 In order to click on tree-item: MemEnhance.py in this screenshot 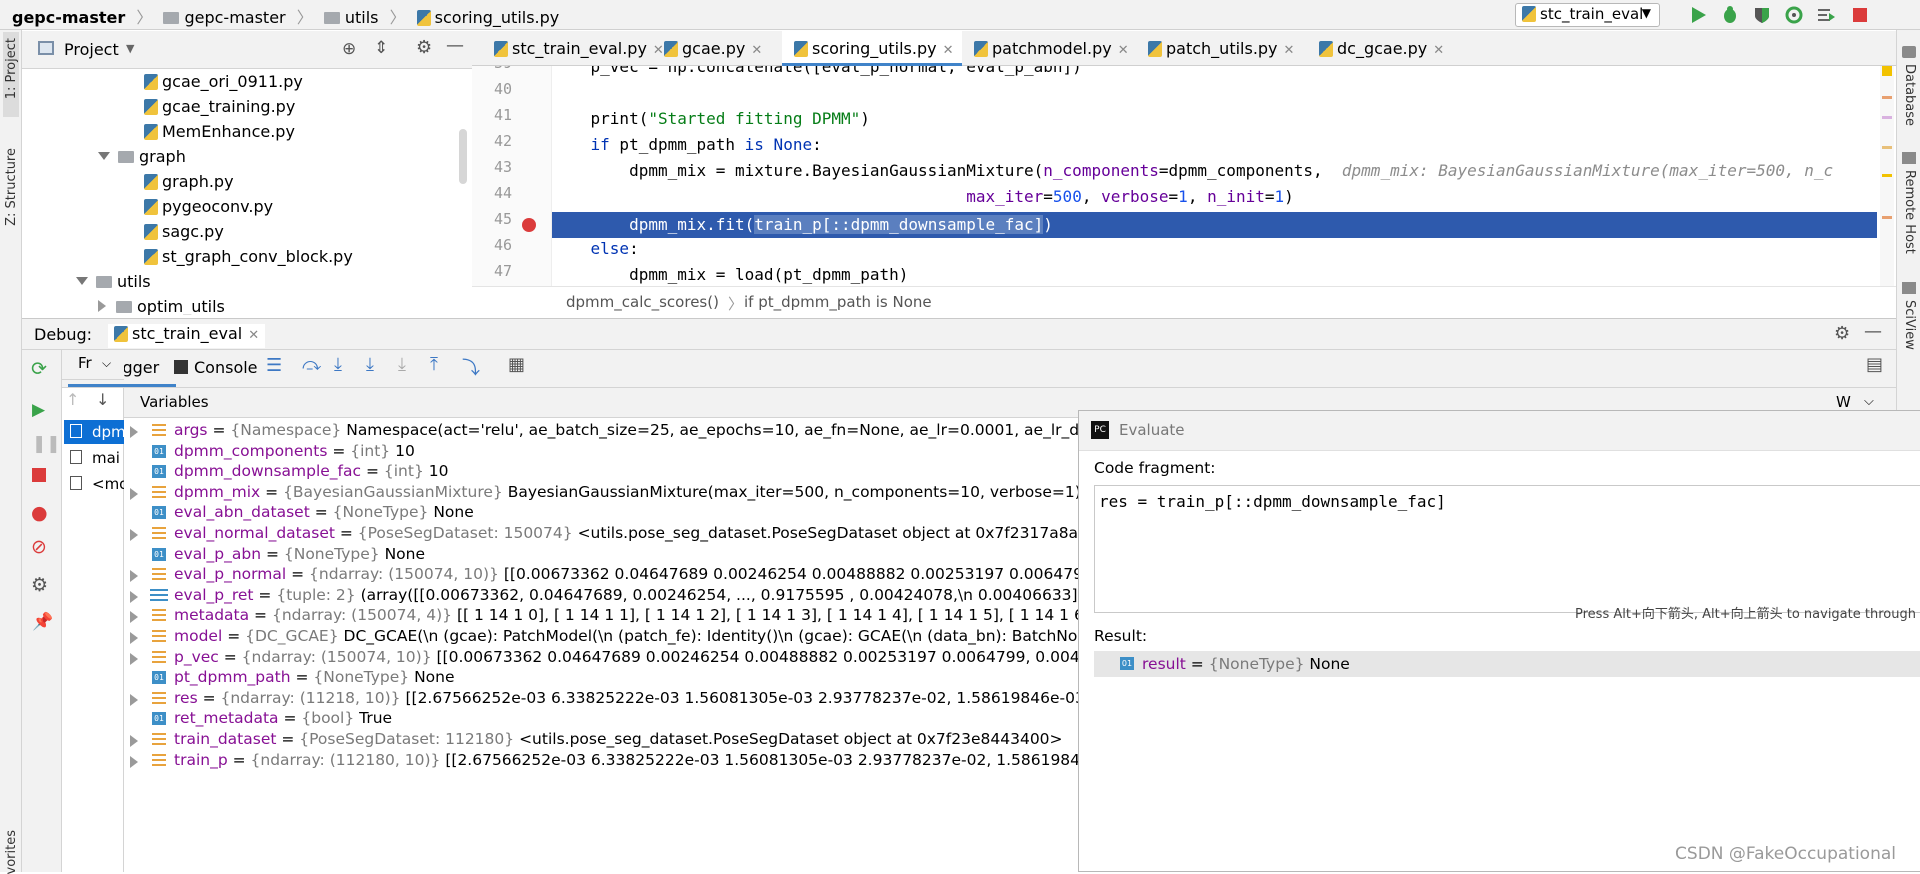, I will do `click(219, 131)`.